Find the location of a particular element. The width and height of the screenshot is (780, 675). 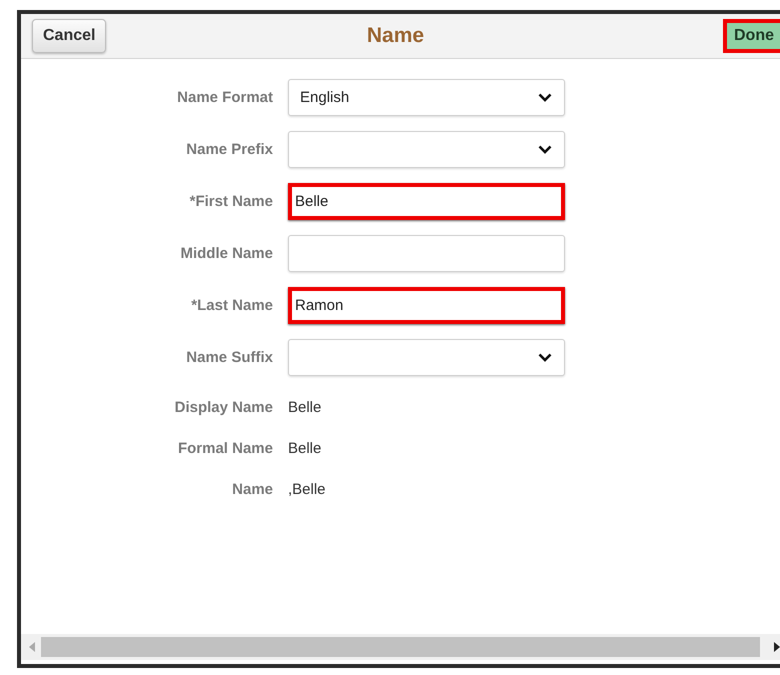

dialog-title: Name is located at coordinates (396, 36).